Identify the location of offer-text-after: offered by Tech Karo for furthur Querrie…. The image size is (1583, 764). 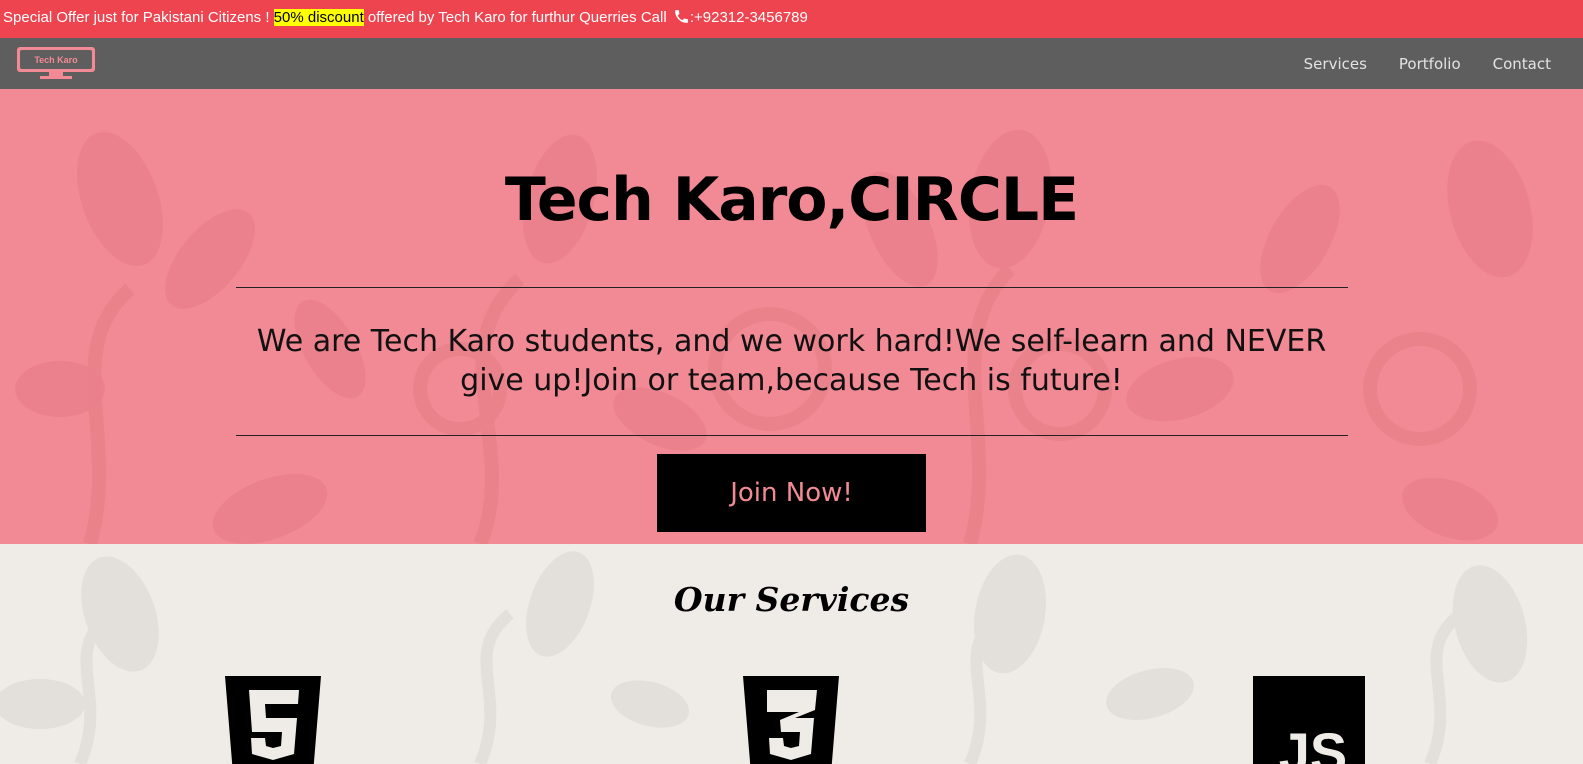
(517, 17).